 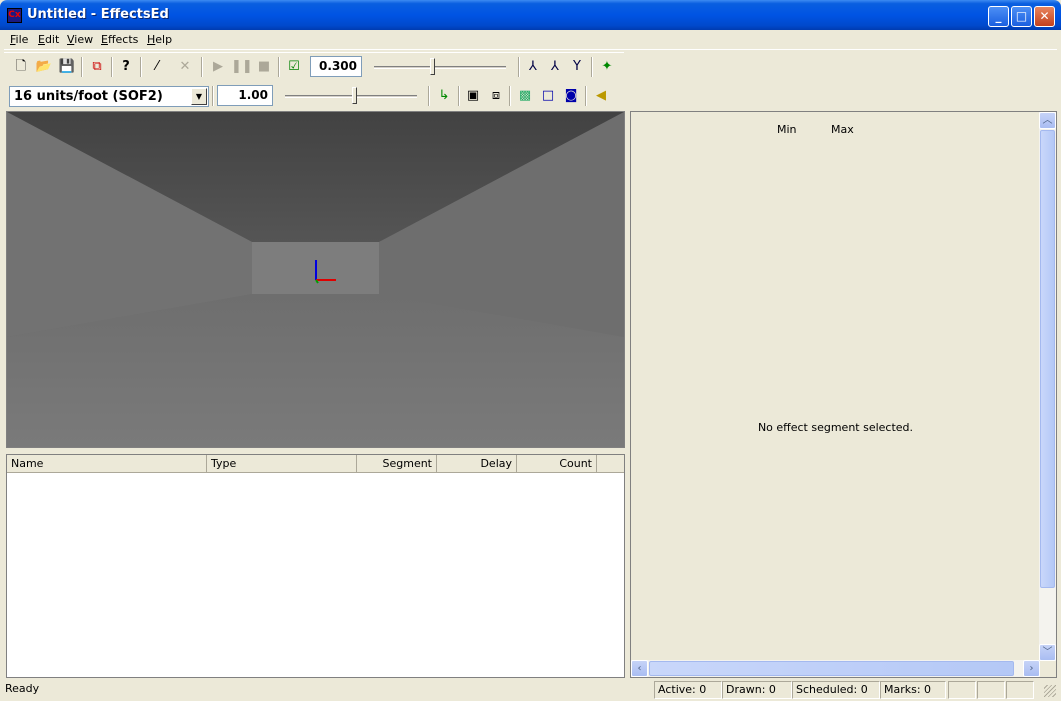 What do you see at coordinates (440, 67) in the screenshot?
I see `time-slider-track` at bounding box center [440, 67].